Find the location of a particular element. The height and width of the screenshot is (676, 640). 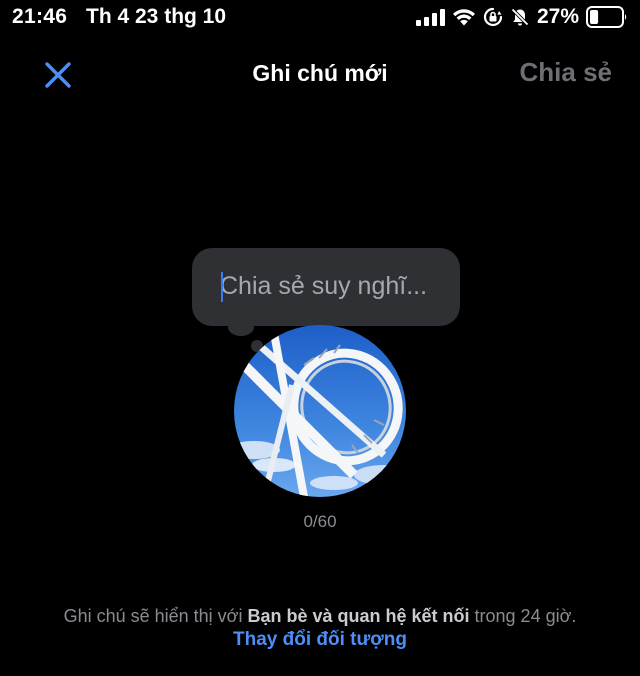

text-caret is located at coordinates (222, 287).